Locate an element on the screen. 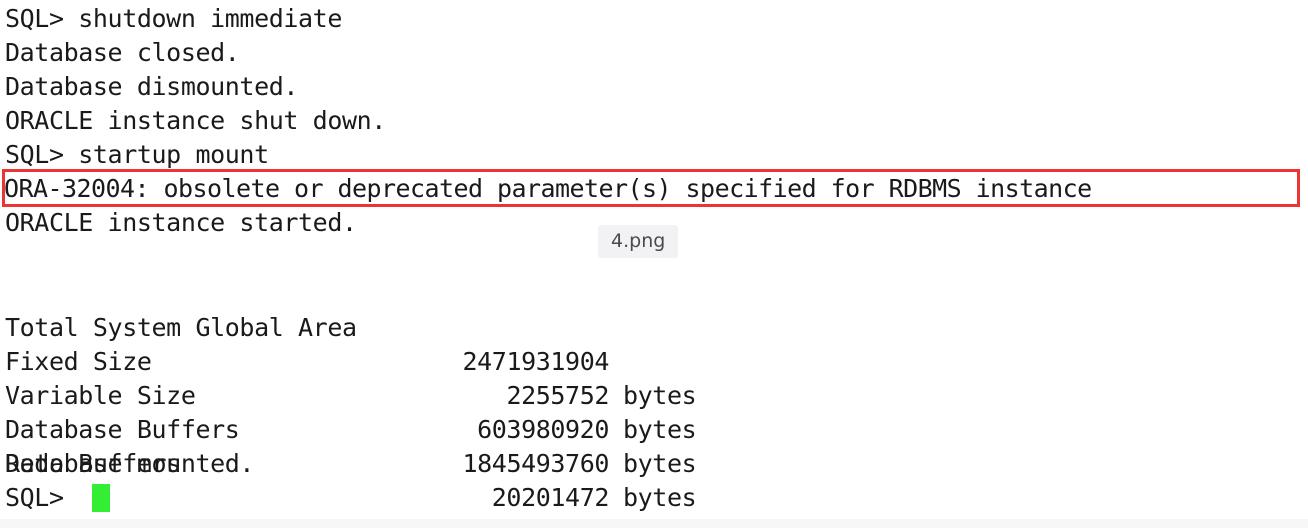 This screenshot has width=1308, height=528. terminal-line-database-dismounted: Database dismounted. is located at coordinates (152, 86).